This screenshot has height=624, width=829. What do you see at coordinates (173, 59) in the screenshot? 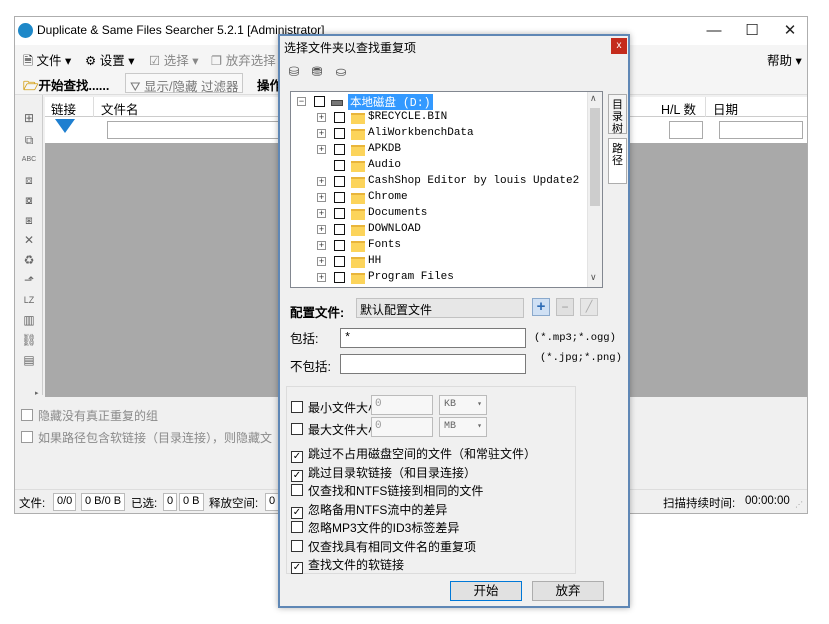
I see `menu-select: ☑ 选择 ▾` at bounding box center [173, 59].